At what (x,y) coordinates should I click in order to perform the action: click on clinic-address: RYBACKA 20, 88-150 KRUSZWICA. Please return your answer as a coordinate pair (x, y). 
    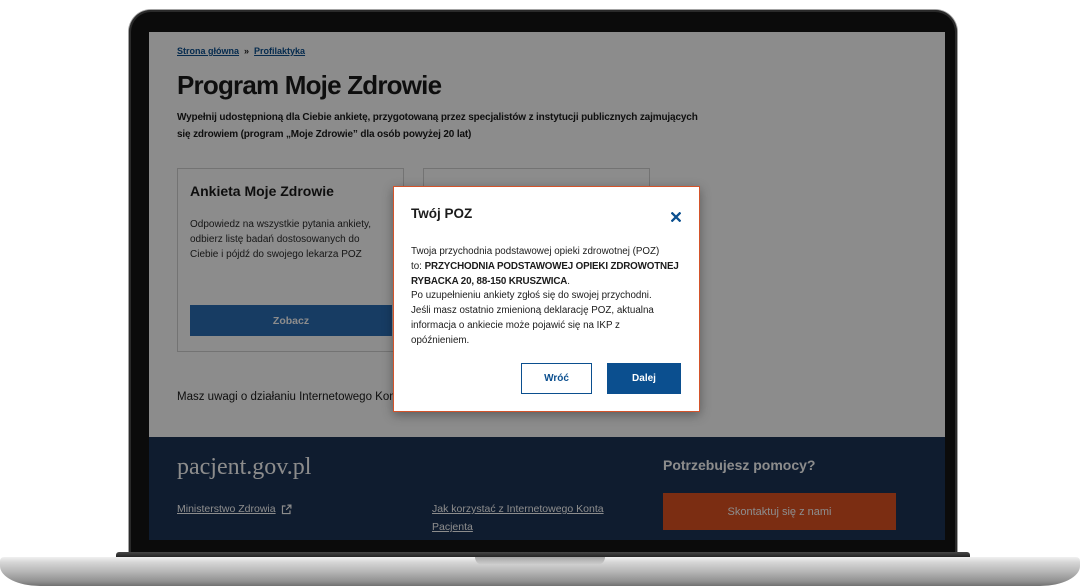
    Looking at the image, I should click on (489, 281).